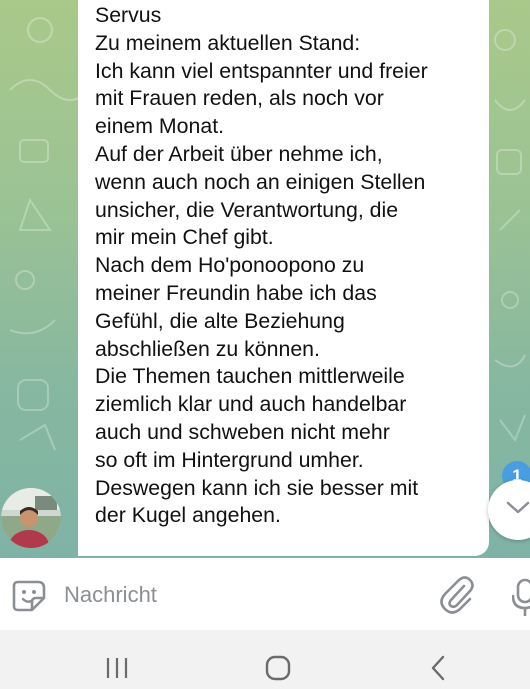 The width and height of the screenshot is (530, 689). What do you see at coordinates (188, 515) in the screenshot?
I see `message-line: der Kugel angehen.` at bounding box center [188, 515].